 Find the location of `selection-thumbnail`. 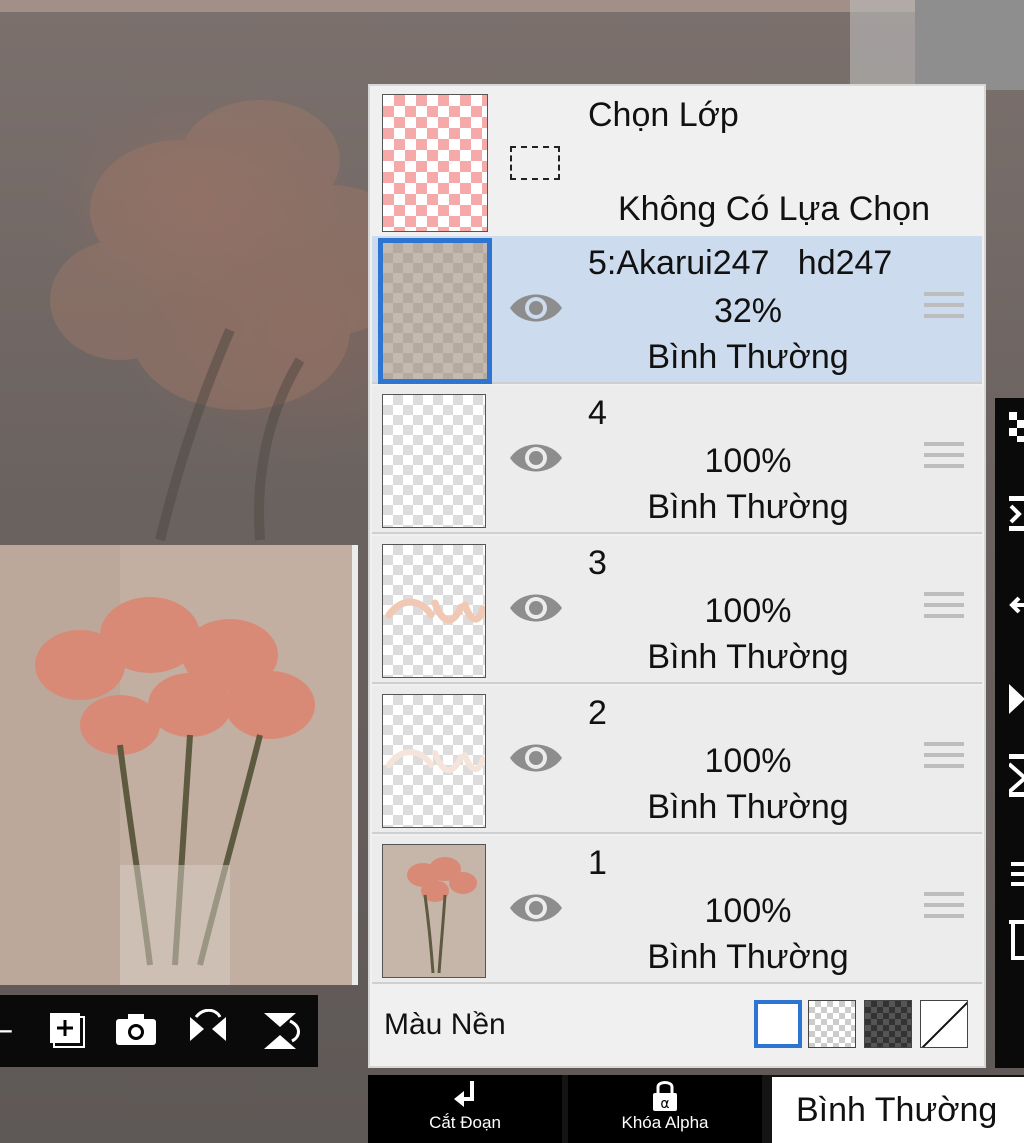

selection-thumbnail is located at coordinates (435, 163).